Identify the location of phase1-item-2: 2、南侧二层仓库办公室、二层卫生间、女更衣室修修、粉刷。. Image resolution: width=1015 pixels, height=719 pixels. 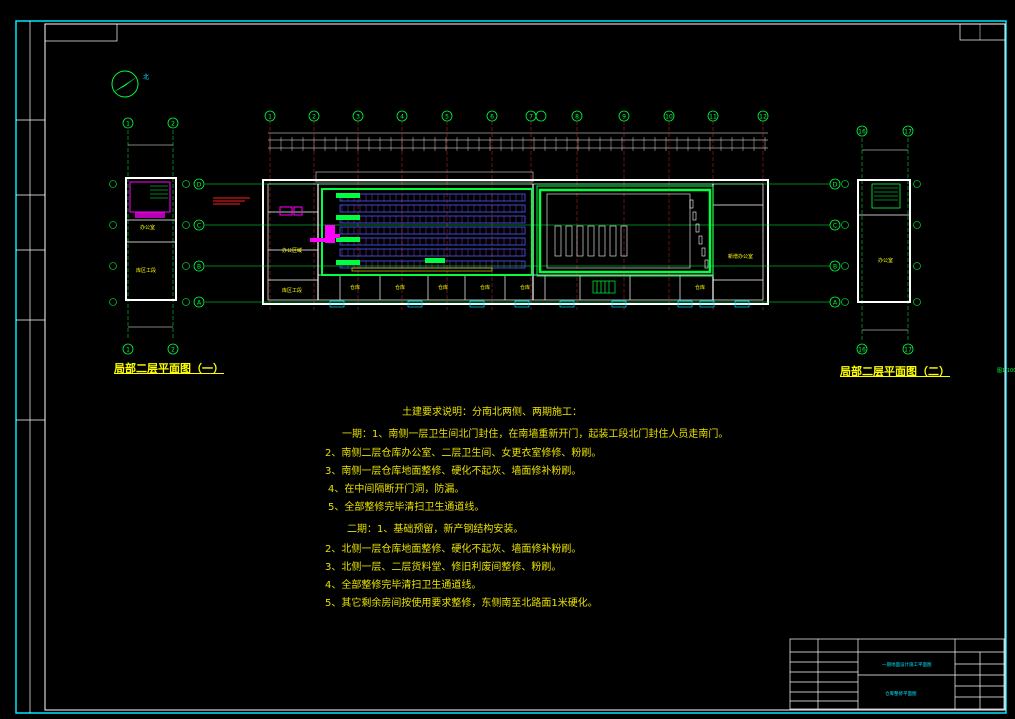
(463, 453).